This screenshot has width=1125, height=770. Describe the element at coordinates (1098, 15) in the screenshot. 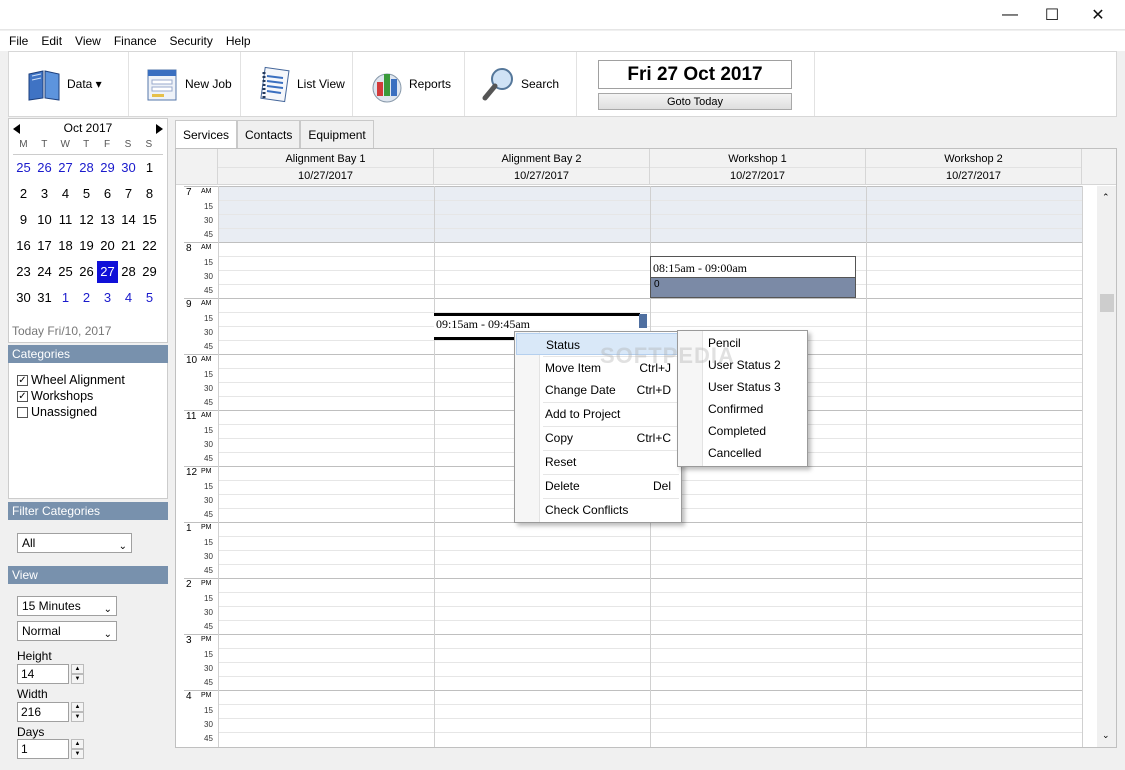

I see `close-button: ✕` at that location.